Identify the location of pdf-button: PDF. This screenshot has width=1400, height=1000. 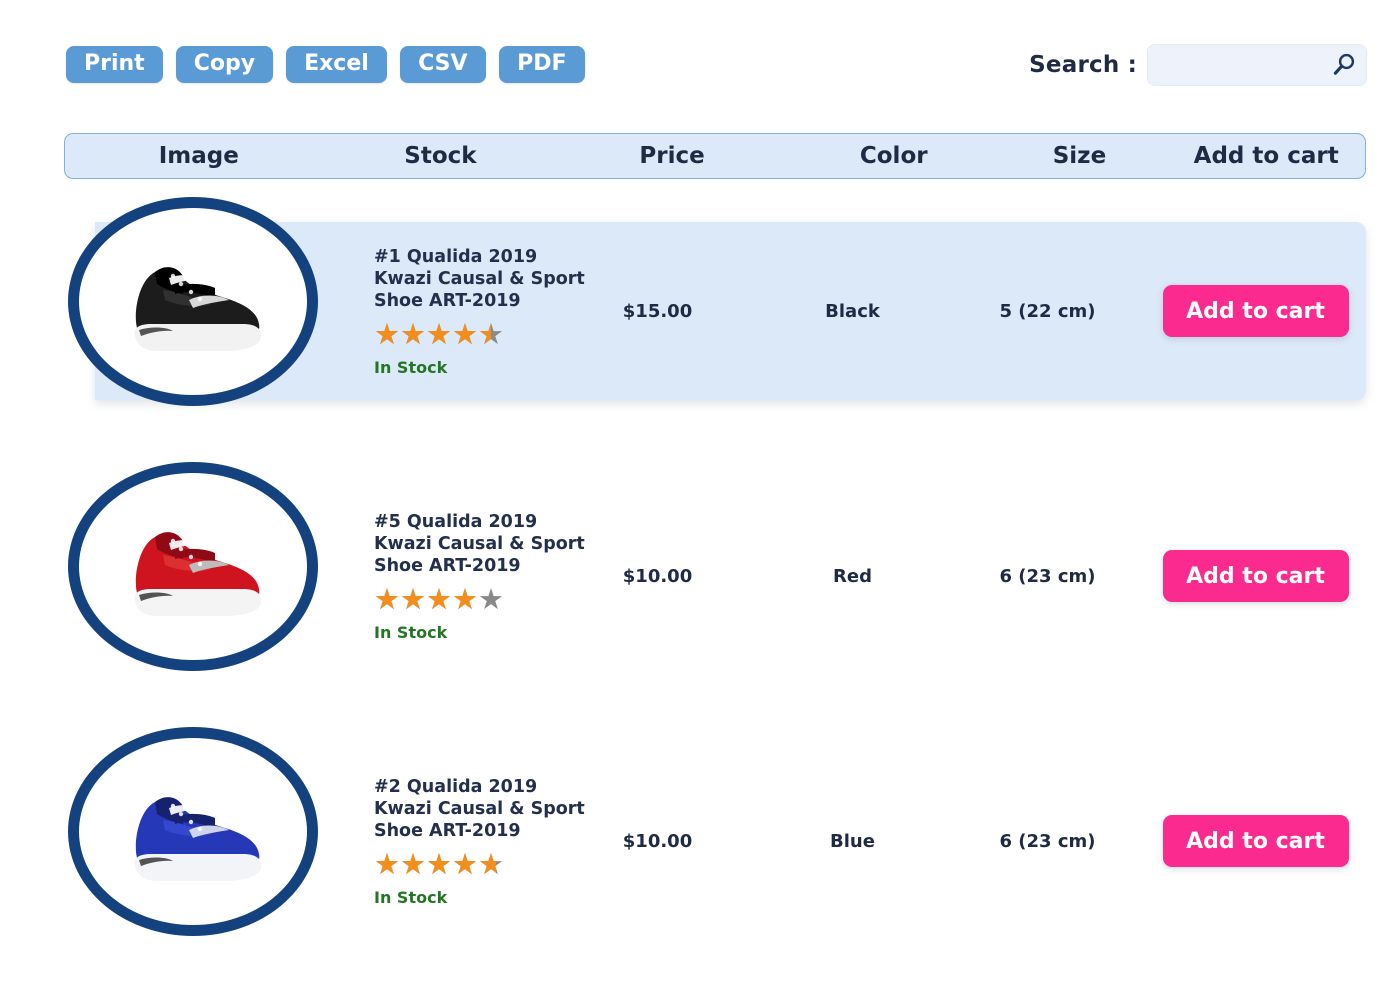
(541, 64).